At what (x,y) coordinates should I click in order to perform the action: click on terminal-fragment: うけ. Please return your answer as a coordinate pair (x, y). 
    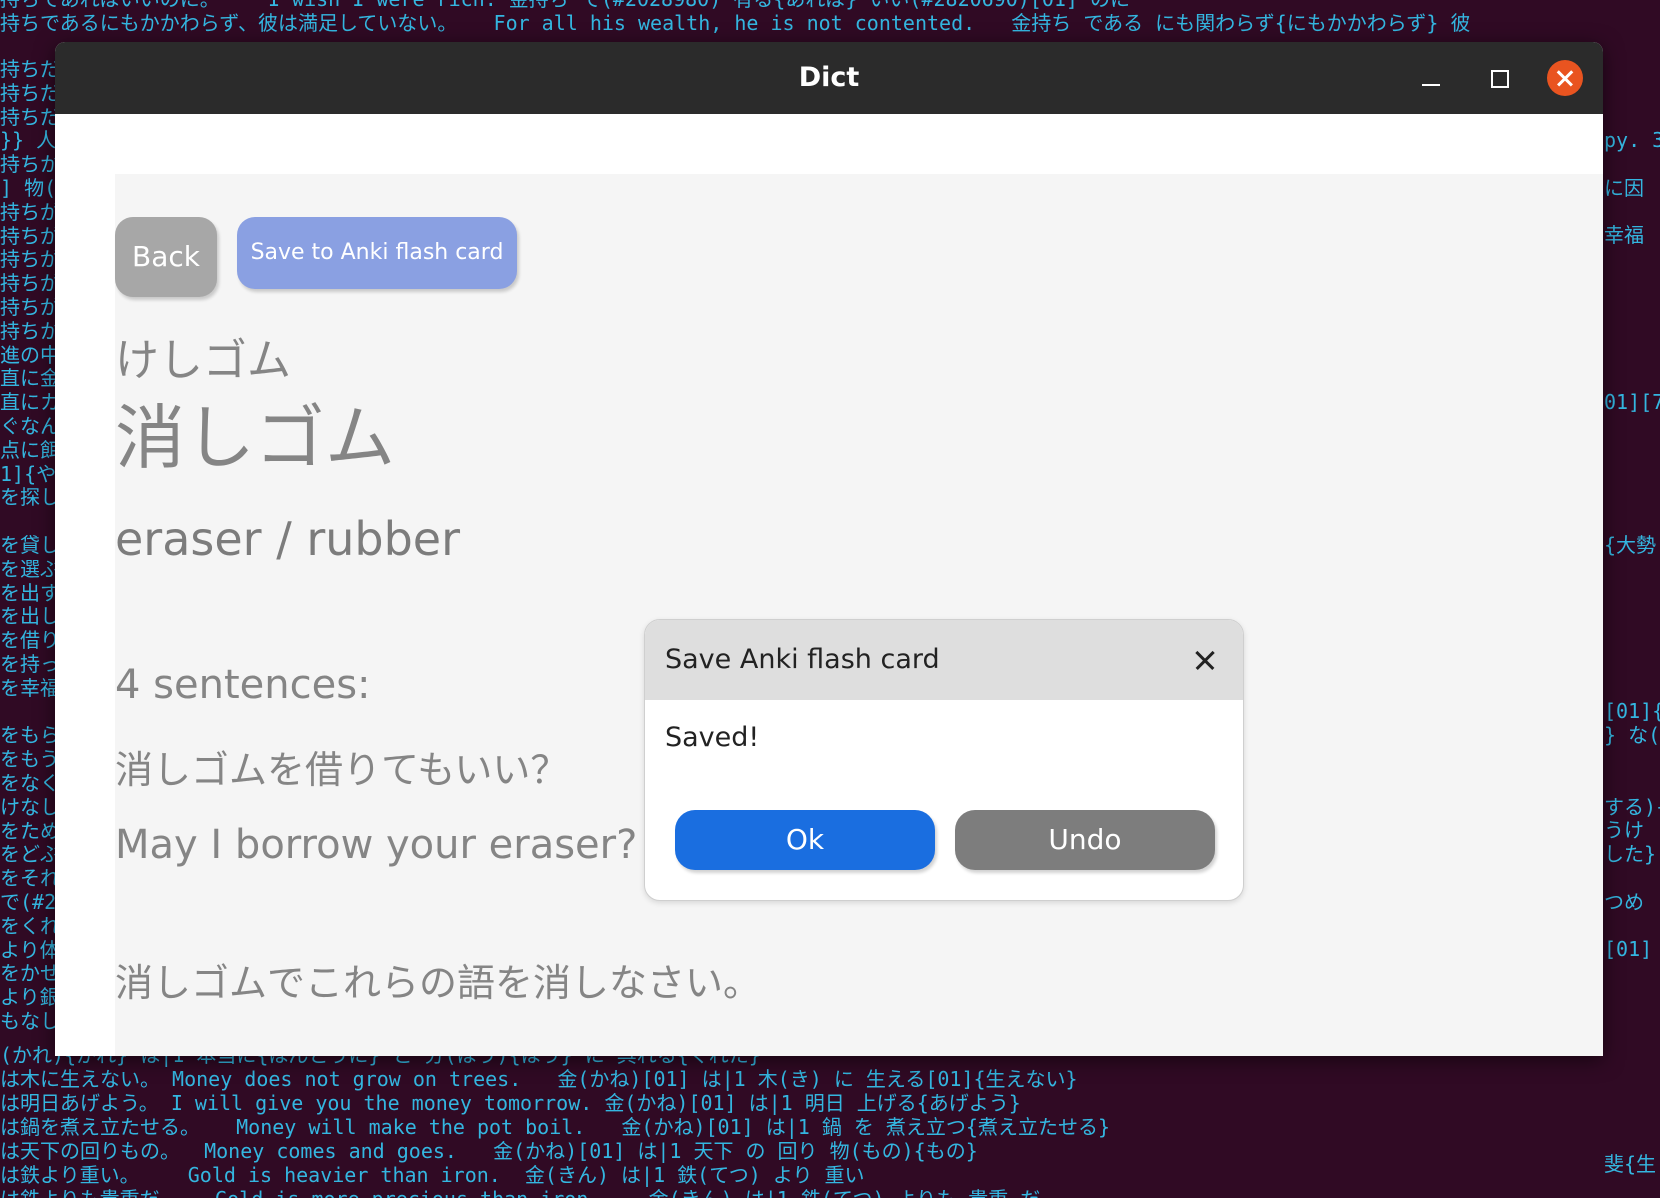
    Looking at the image, I should click on (1624, 830).